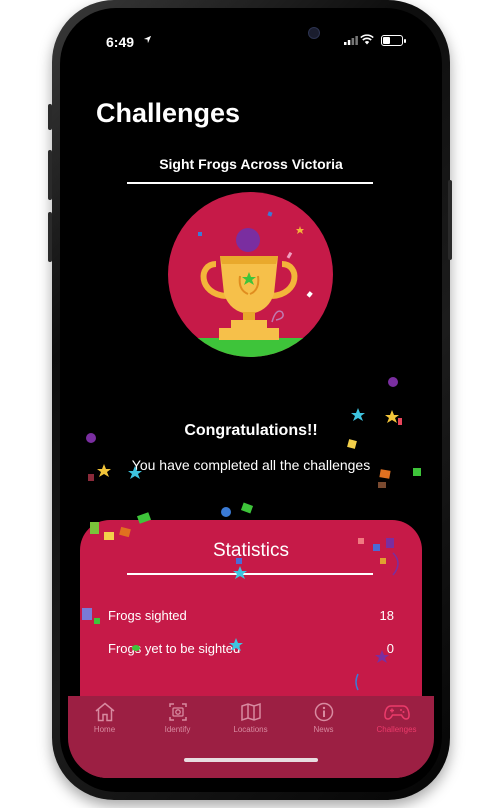 Image resolution: width=500 pixels, height=808 pixels. I want to click on tab-label: Challenges, so click(396, 729).